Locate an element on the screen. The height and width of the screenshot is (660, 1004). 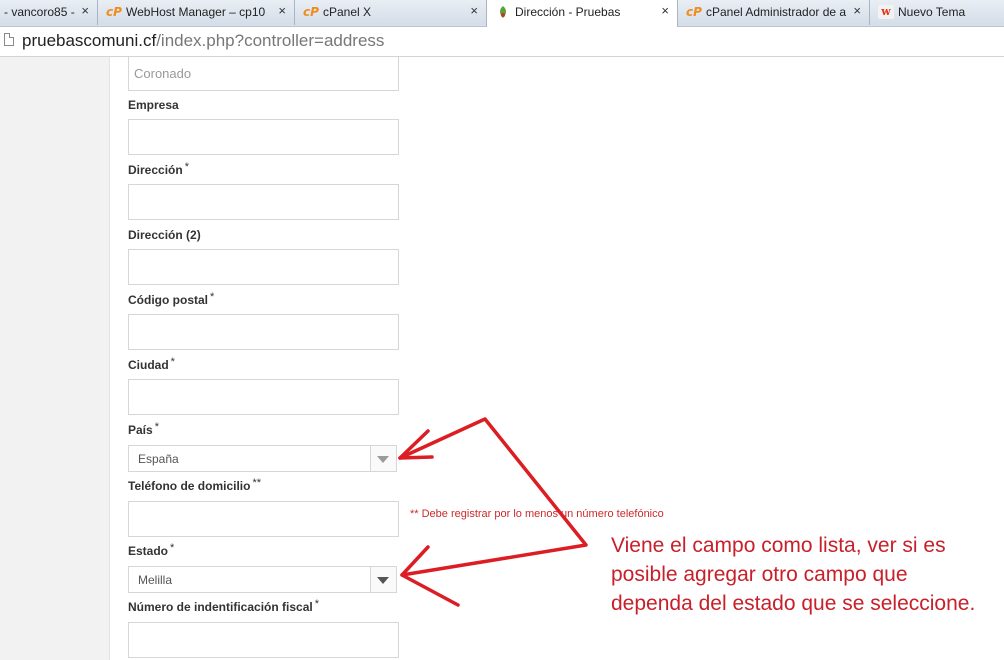
url-path: /index.php?controller=address is located at coordinates (270, 40).